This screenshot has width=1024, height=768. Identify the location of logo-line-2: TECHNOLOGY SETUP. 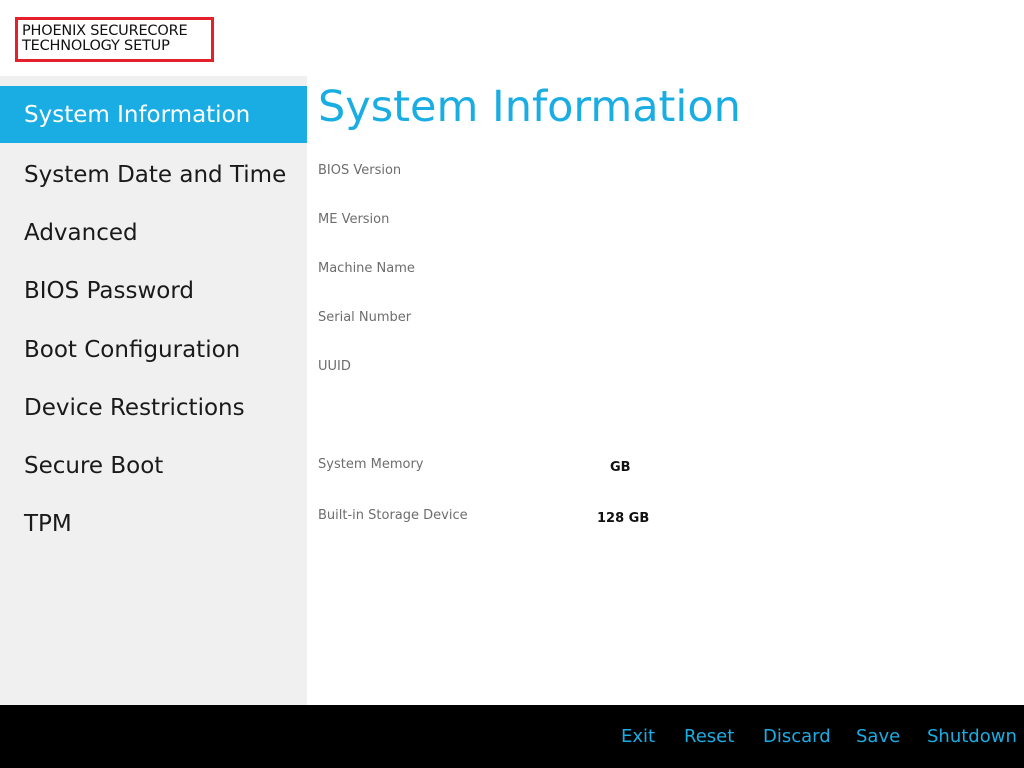
(96, 46).